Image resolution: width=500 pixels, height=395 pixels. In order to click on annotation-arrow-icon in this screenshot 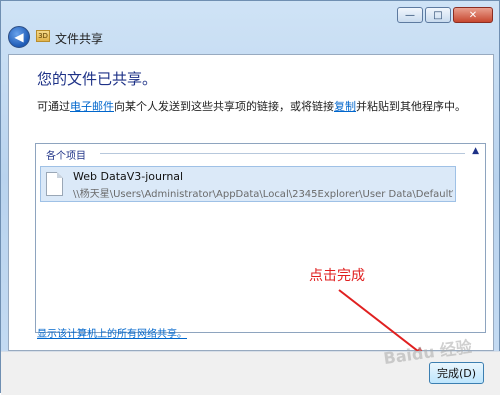, I will do `click(380, 320)`.